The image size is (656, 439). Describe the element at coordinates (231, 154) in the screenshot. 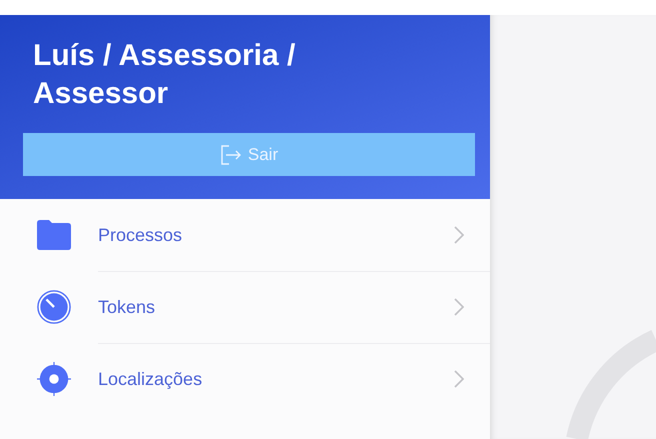

I see `logout-icon` at that location.